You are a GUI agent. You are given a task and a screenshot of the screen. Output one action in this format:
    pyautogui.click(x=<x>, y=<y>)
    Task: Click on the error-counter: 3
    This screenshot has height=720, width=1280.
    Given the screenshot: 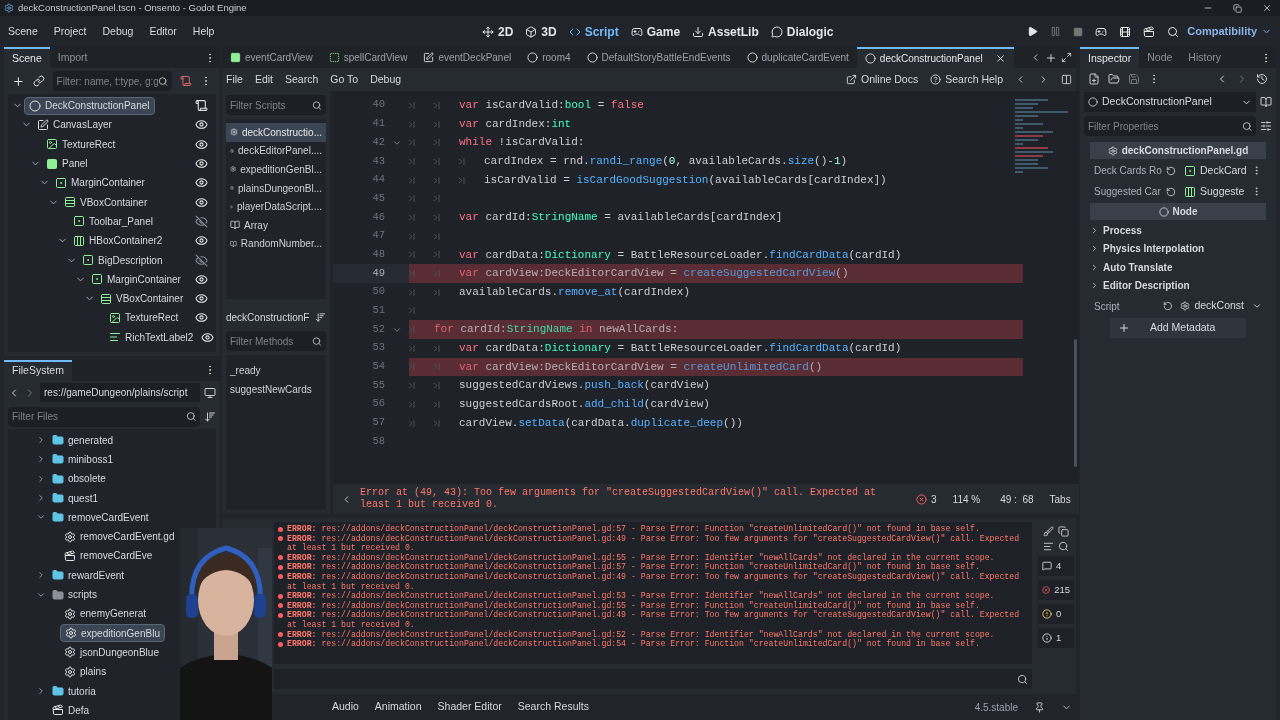 What is the action you would take?
    pyautogui.click(x=926, y=499)
    